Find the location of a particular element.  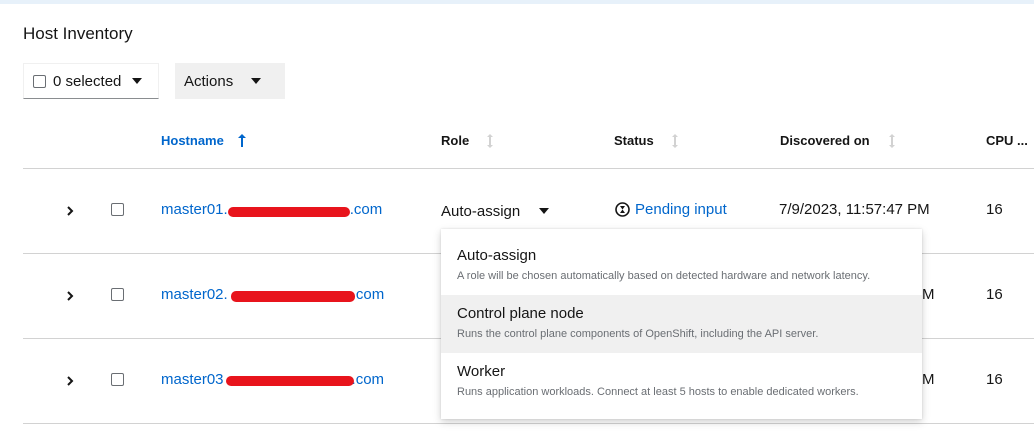

column-header-label: Discovered on is located at coordinates (825, 140).